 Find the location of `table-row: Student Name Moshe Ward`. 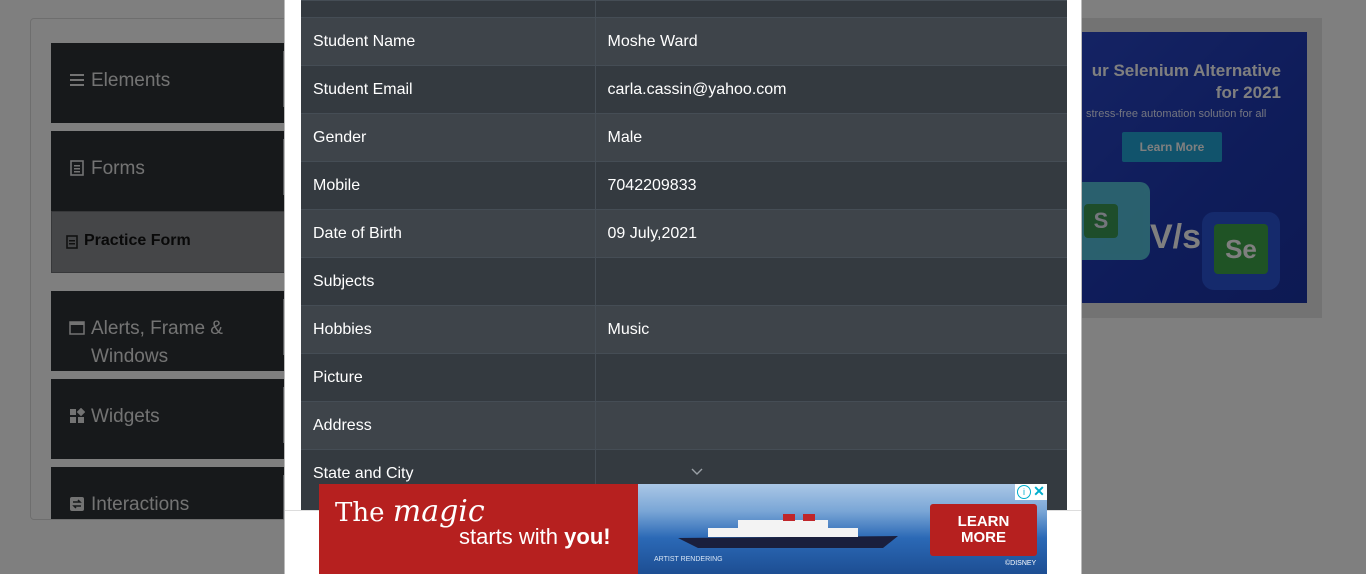

table-row: Student Name Moshe Ward is located at coordinates (684, 41).